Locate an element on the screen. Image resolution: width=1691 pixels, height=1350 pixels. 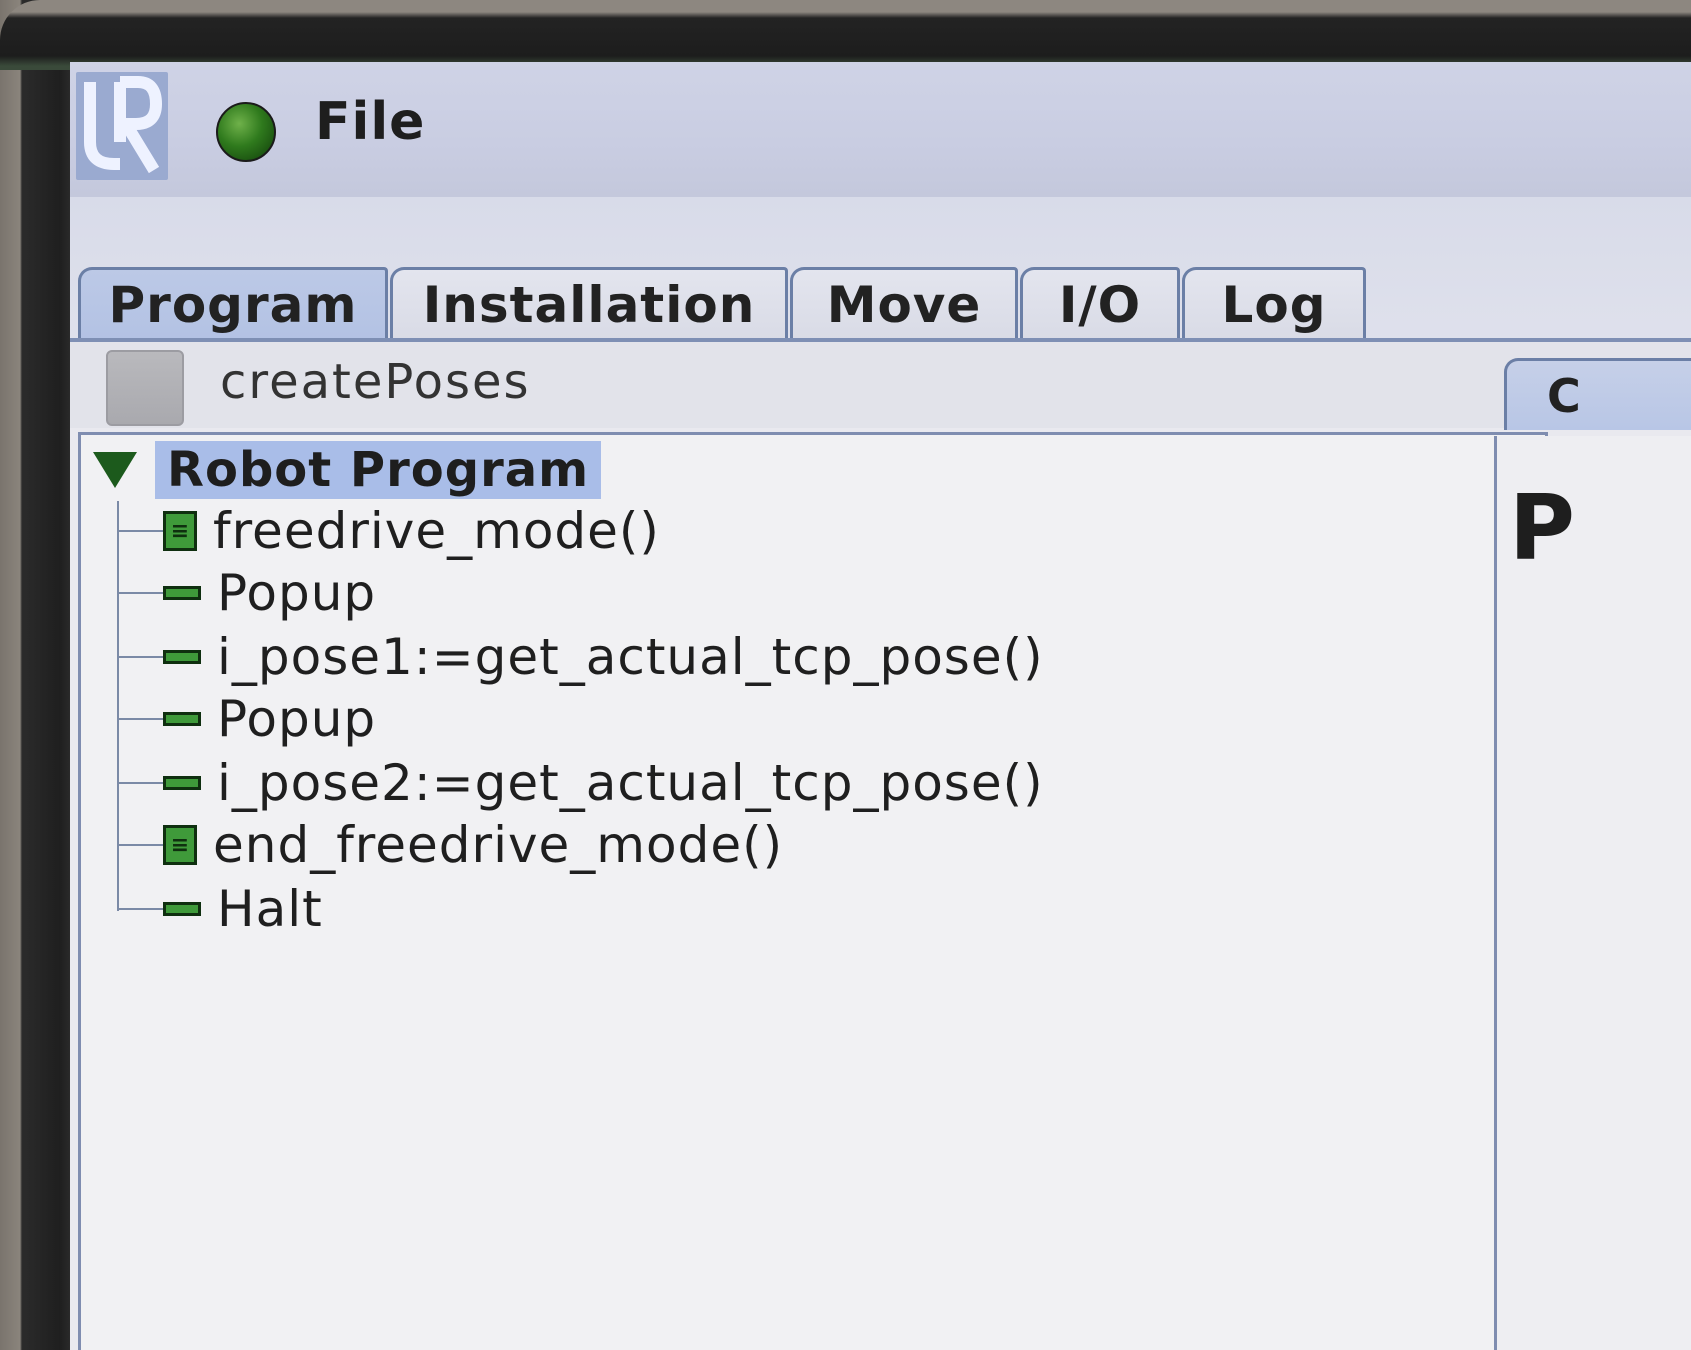
program-file-icon is located at coordinates (145, 388).